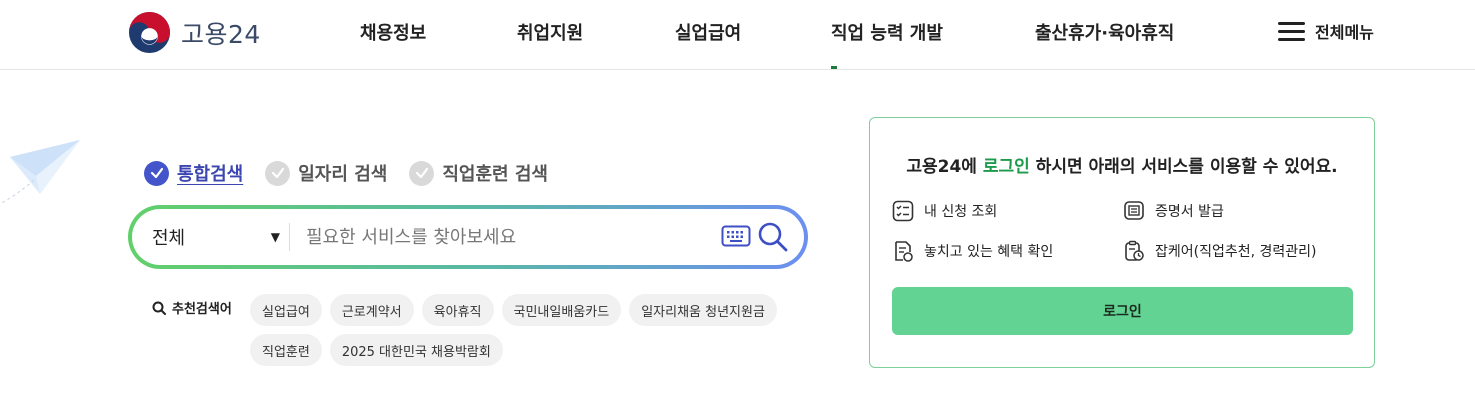 Image resolution: width=1475 pixels, height=394 pixels. What do you see at coordinates (989, 252) in the screenshot?
I see `service-label: 놓치고 있는 혜택 확인` at bounding box center [989, 252].